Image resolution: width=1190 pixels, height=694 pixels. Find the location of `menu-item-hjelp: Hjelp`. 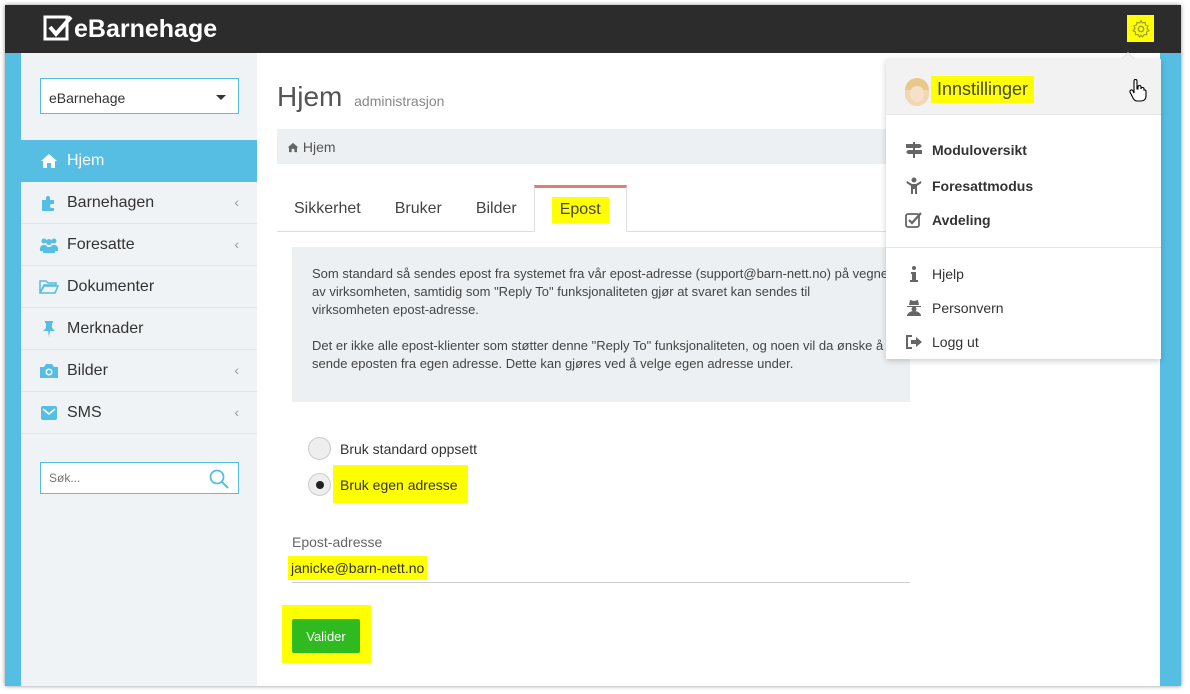

menu-item-hjelp: Hjelp is located at coordinates (934, 274).